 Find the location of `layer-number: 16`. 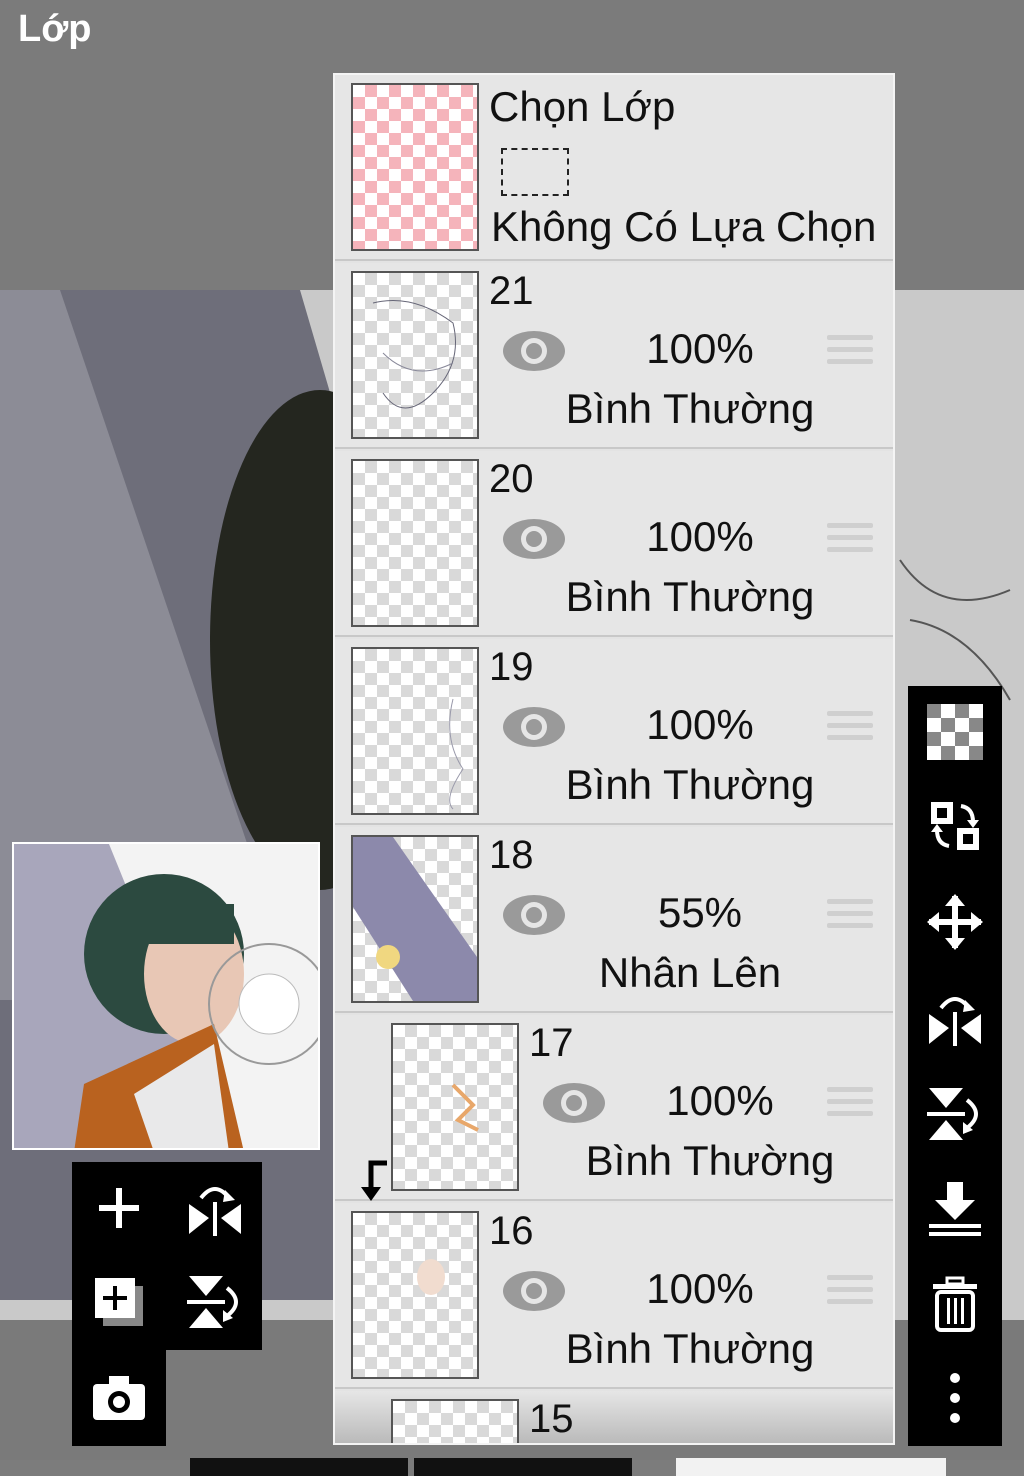

layer-number: 16 is located at coordinates (511, 1231).